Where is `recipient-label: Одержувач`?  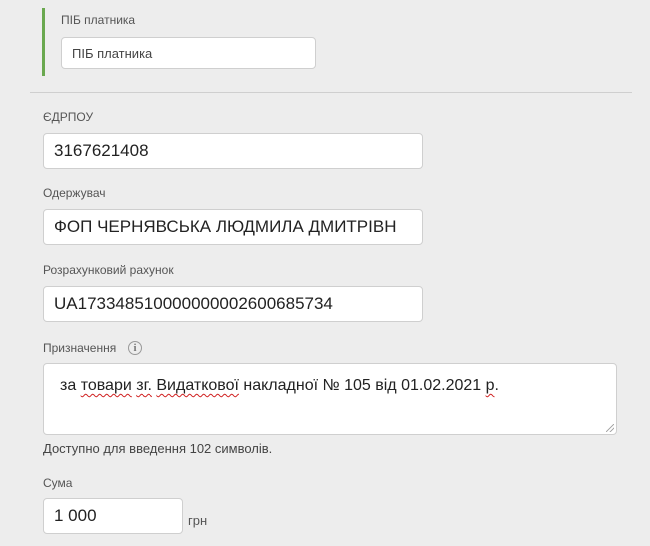 recipient-label: Одержувач is located at coordinates (74, 193).